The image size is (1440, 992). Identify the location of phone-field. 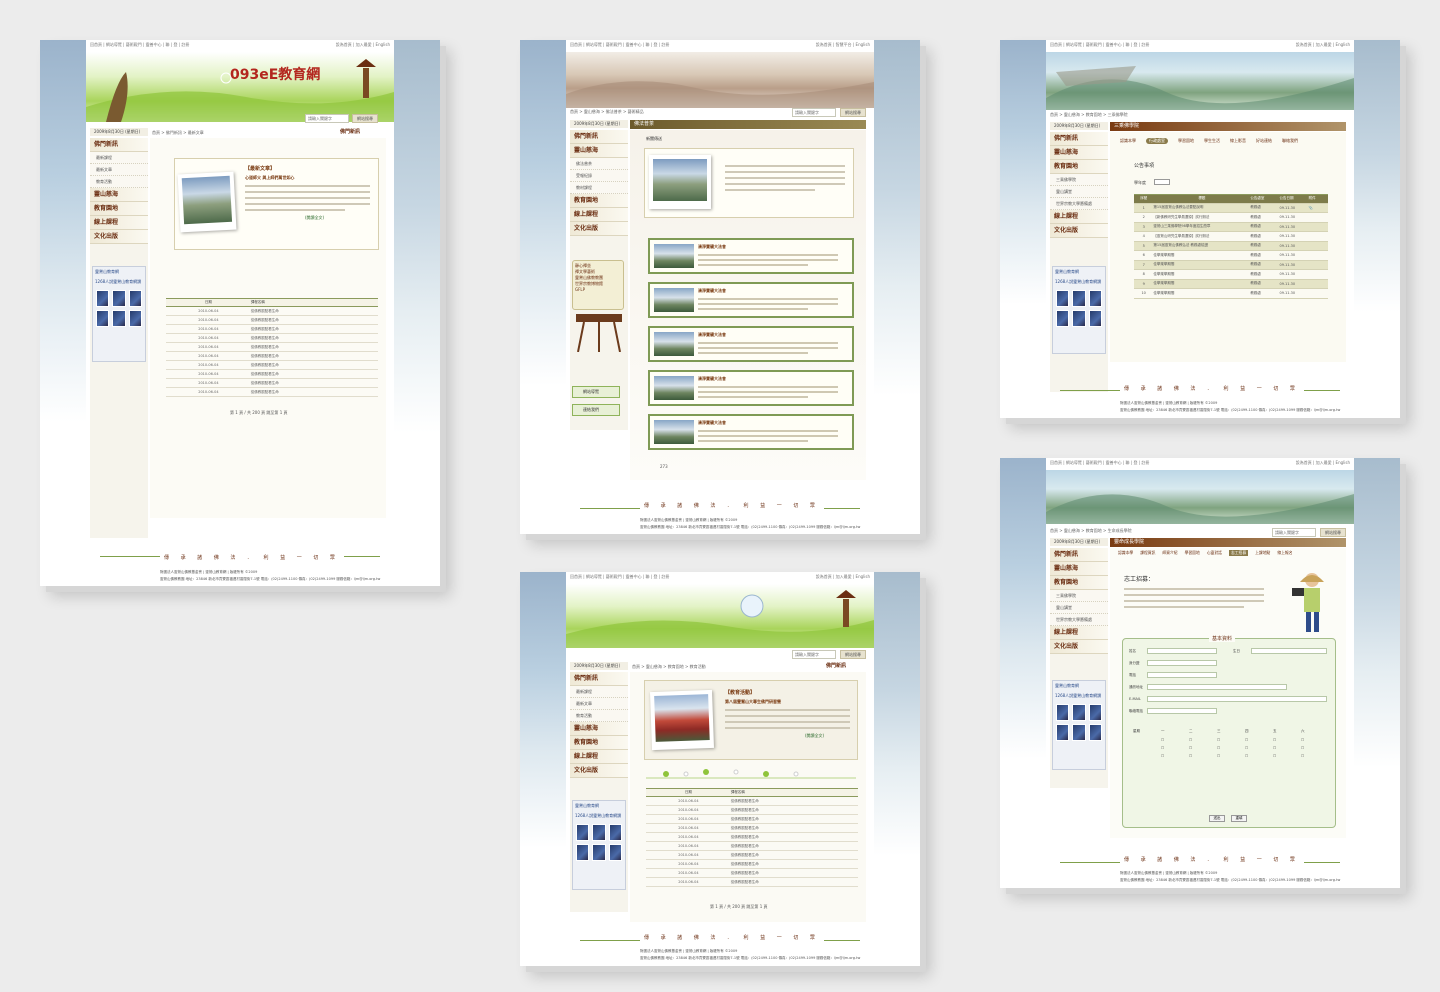
(1182, 675).